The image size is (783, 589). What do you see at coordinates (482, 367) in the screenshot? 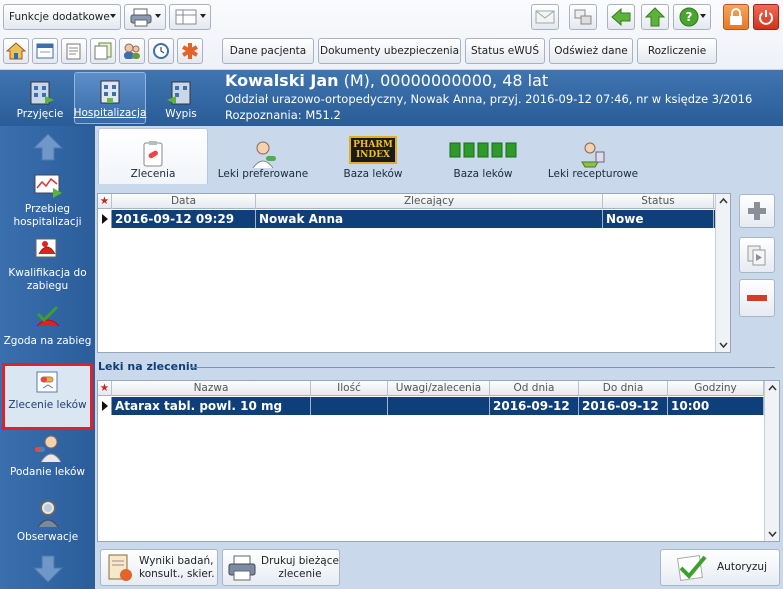
I see `section-divider` at bounding box center [482, 367].